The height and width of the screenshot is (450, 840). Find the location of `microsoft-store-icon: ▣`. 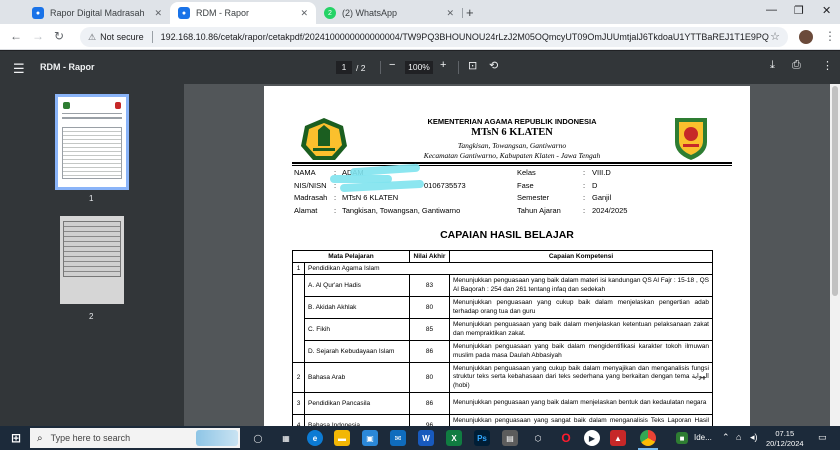

microsoft-store-icon: ▣ is located at coordinates (370, 438).